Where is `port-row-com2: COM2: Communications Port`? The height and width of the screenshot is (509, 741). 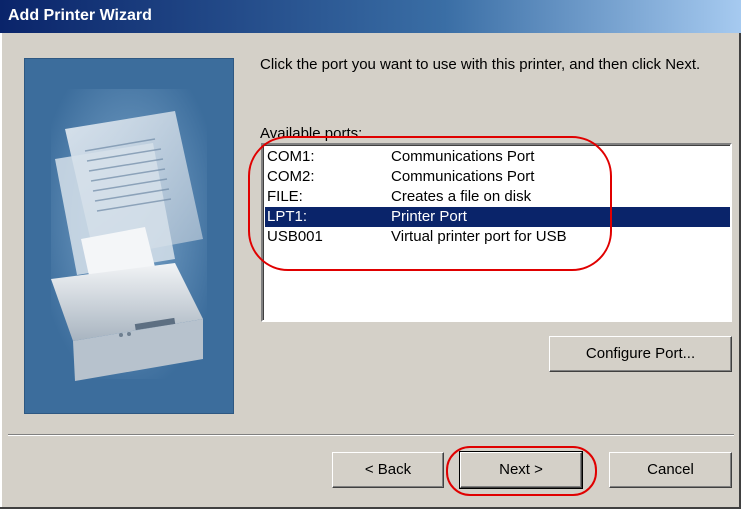
port-row-com2: COM2: Communications Port is located at coordinates (497, 177).